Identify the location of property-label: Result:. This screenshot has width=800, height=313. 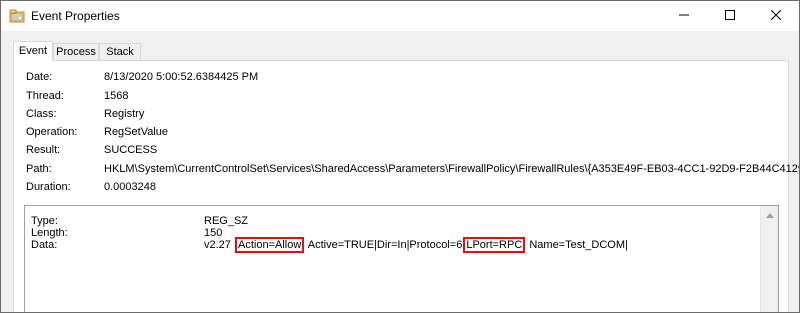
(43, 150).